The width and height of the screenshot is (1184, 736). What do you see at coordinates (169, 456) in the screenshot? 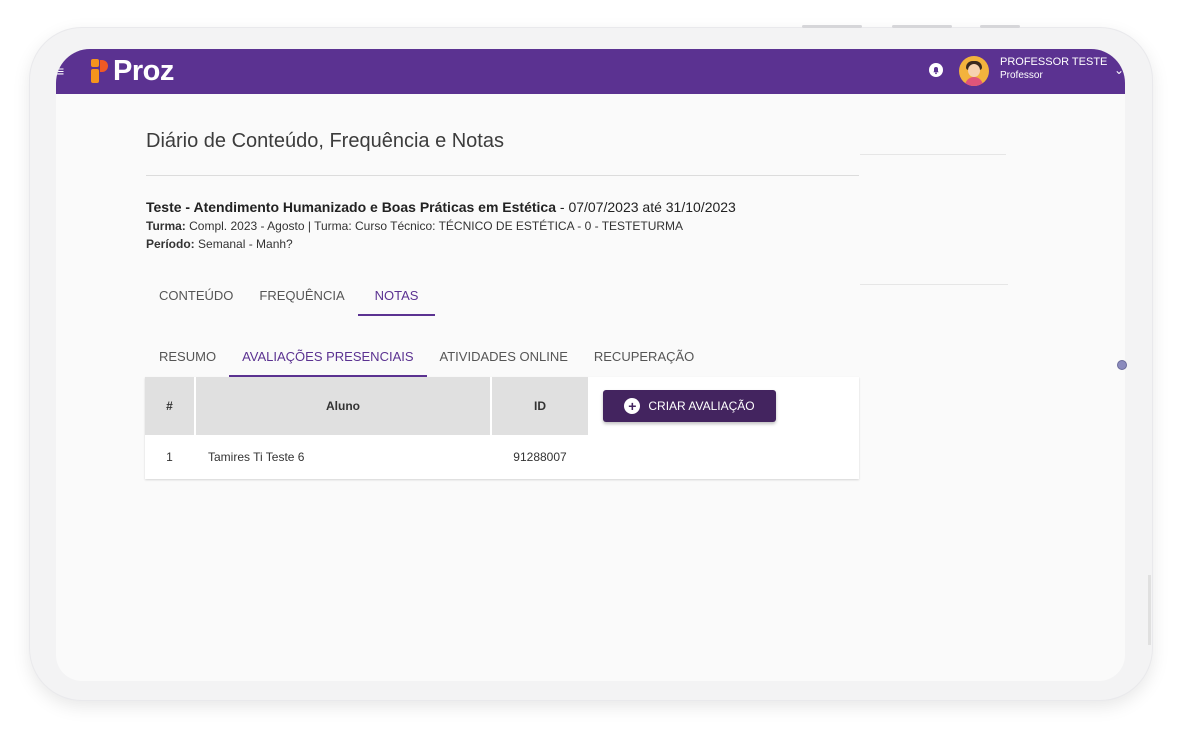
I see `cell-num: 1` at bounding box center [169, 456].